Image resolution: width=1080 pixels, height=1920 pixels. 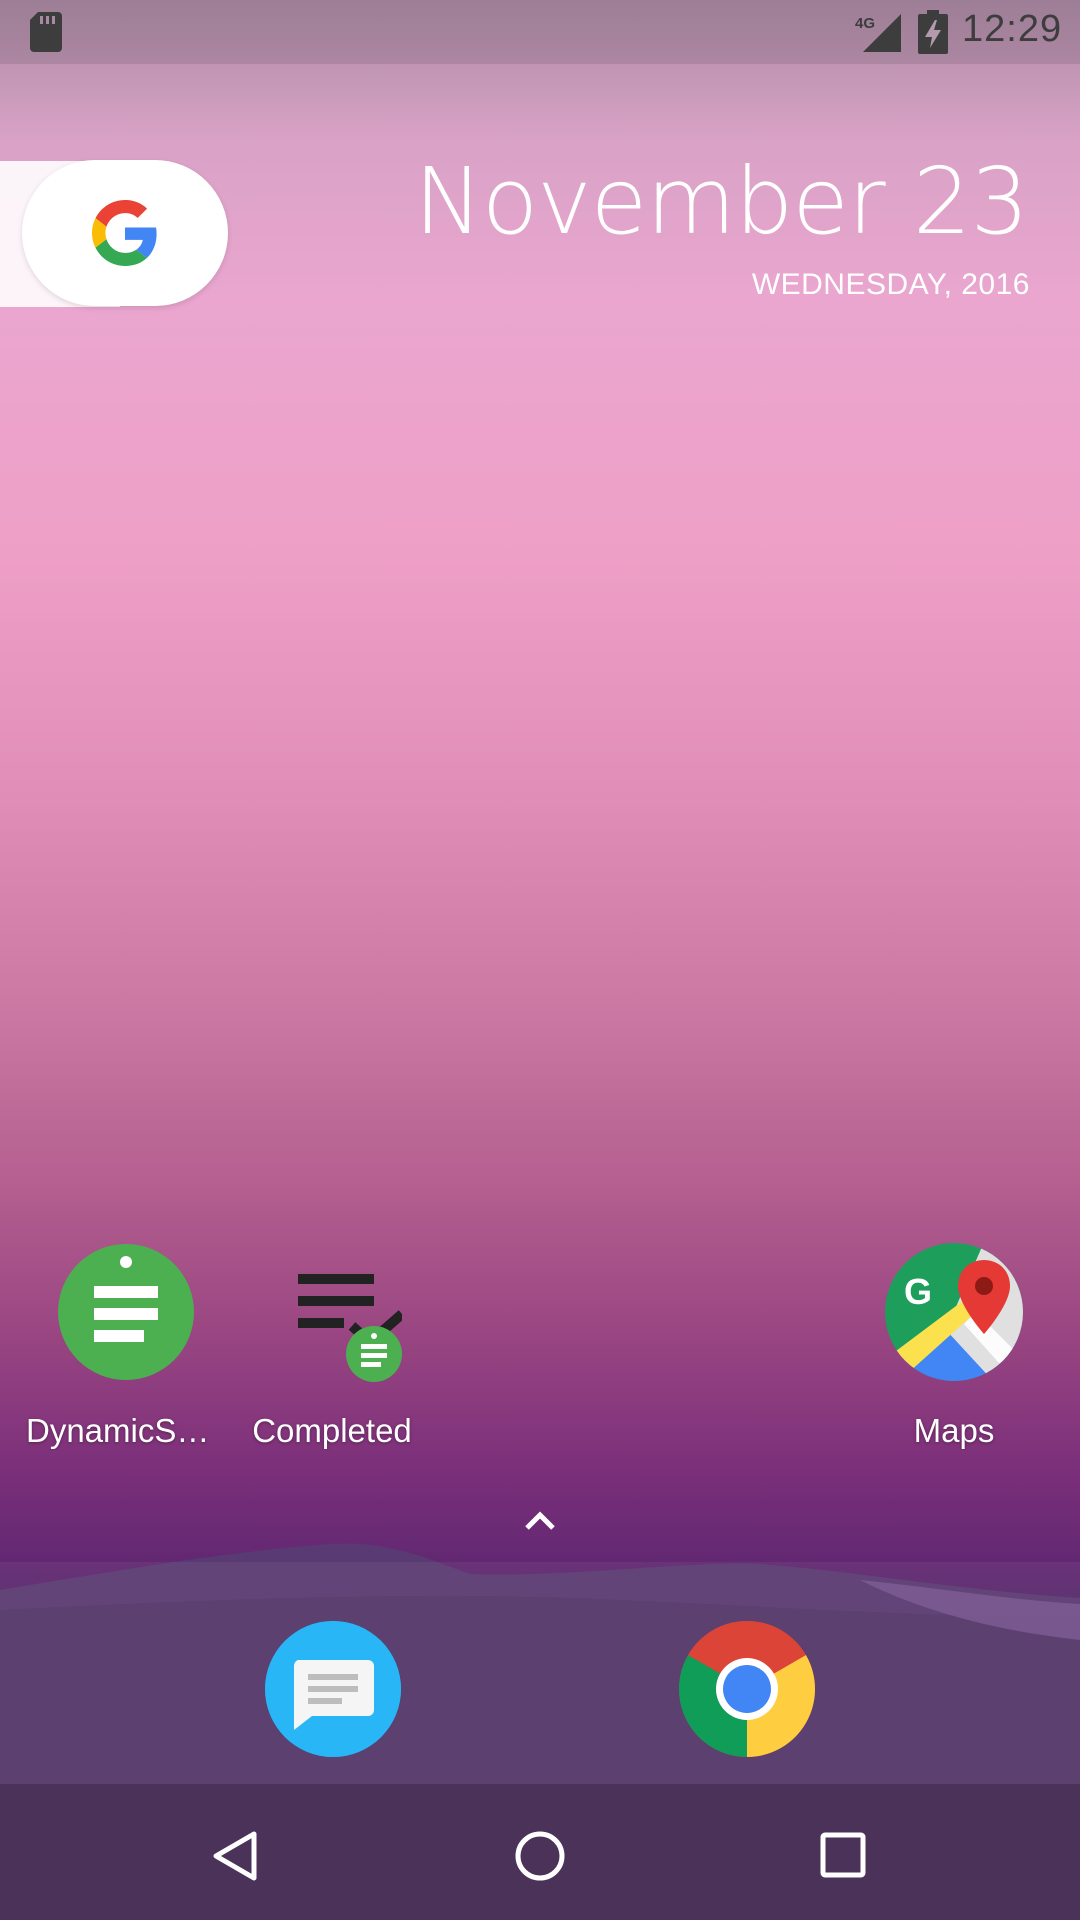 What do you see at coordinates (540, 1673) in the screenshot?
I see `dock` at bounding box center [540, 1673].